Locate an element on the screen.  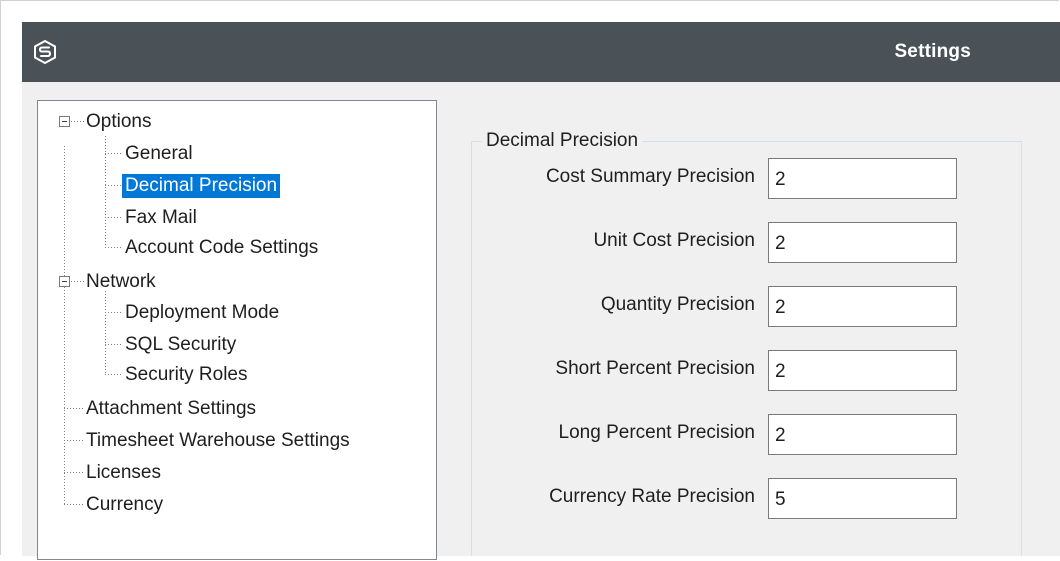
tree-item-currency: Currency is located at coordinates (124, 505).